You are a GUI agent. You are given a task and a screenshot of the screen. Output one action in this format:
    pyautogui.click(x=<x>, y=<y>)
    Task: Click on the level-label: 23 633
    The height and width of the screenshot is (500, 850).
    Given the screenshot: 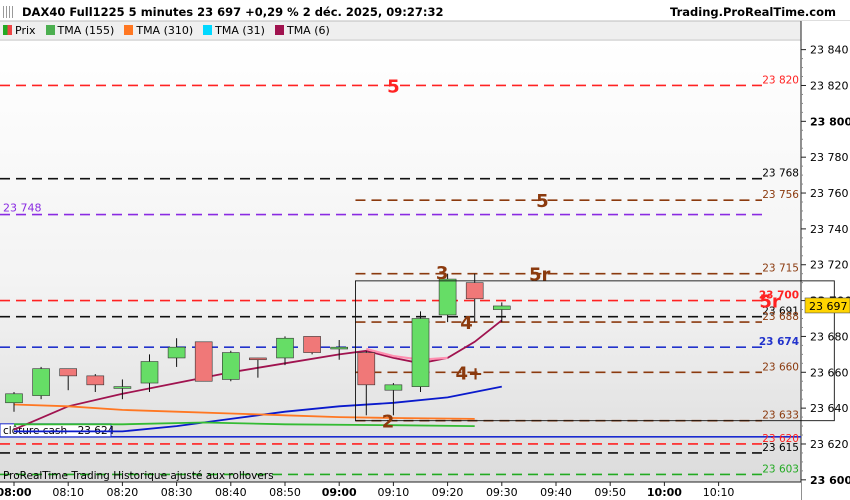 What is the action you would take?
    pyautogui.click(x=780, y=416)
    